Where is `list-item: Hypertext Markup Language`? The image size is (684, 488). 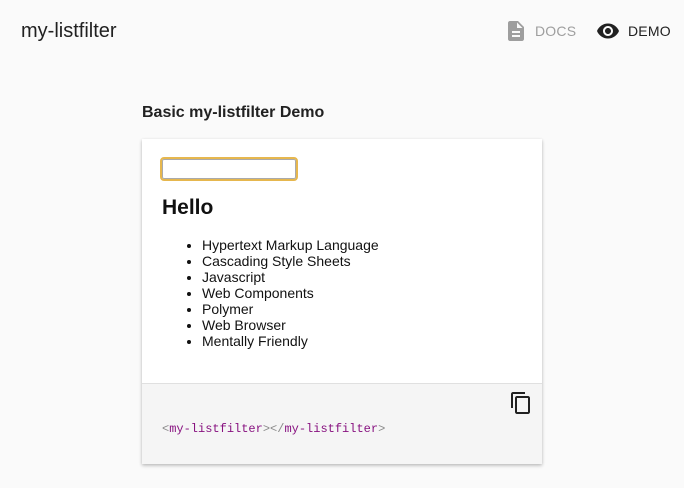 list-item: Hypertext Markup Language is located at coordinates (290, 245).